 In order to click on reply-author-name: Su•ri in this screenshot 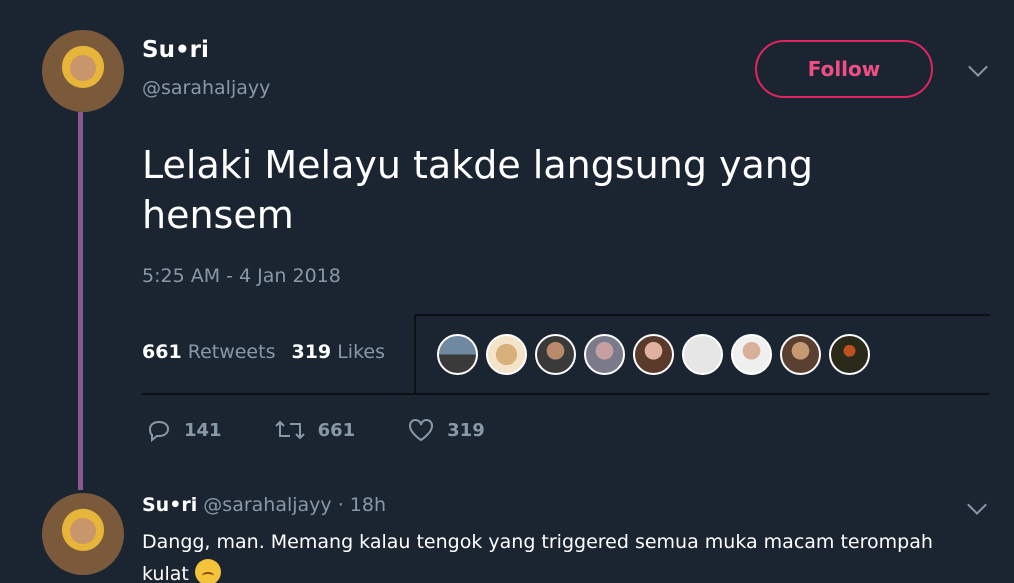, I will do `click(169, 505)`.